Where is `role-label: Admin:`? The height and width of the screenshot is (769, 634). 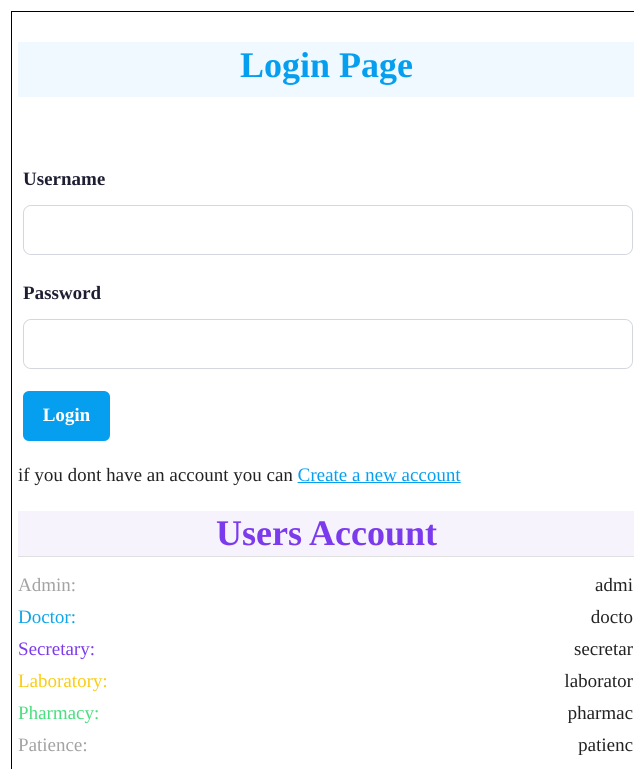
role-label: Admin: is located at coordinates (47, 586).